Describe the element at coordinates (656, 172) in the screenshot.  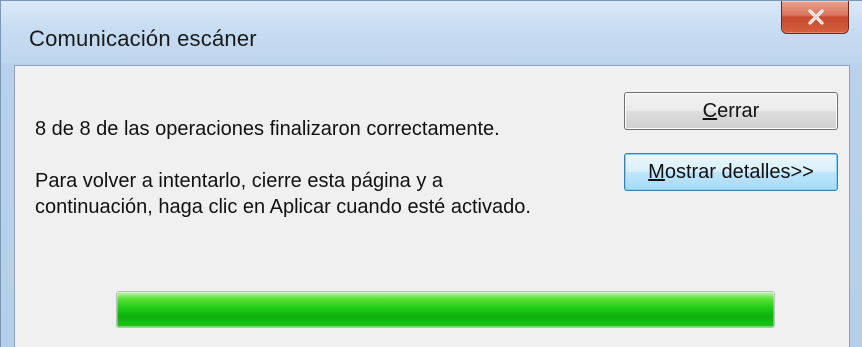
I see `details-accelerator: M` at that location.